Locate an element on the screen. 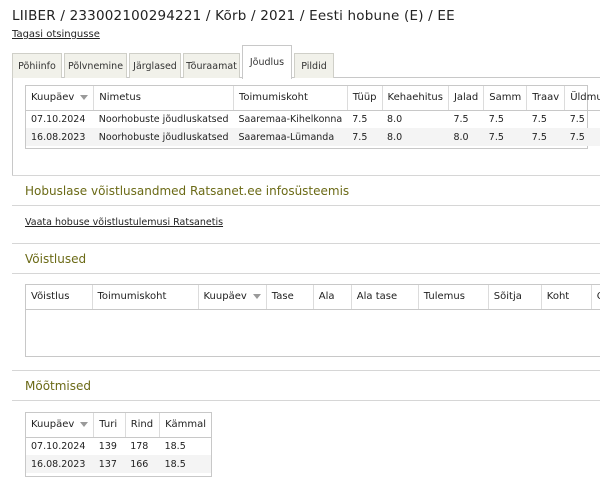  column-header-turi: Turi is located at coordinates (109, 425).